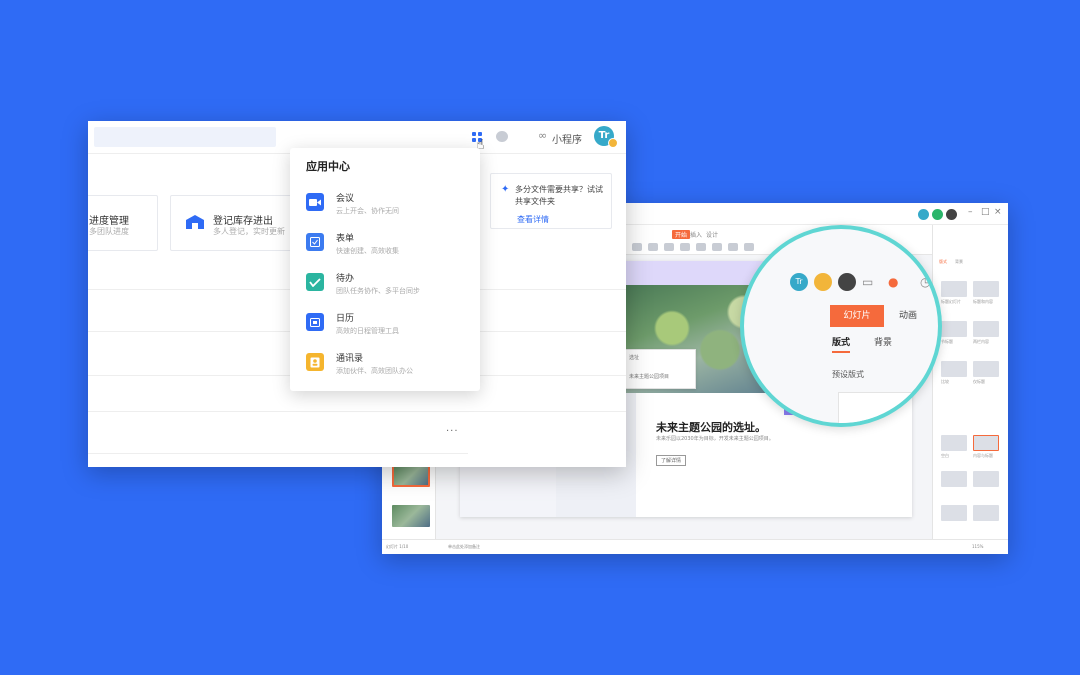  I want to click on search-bar, so click(185, 137).